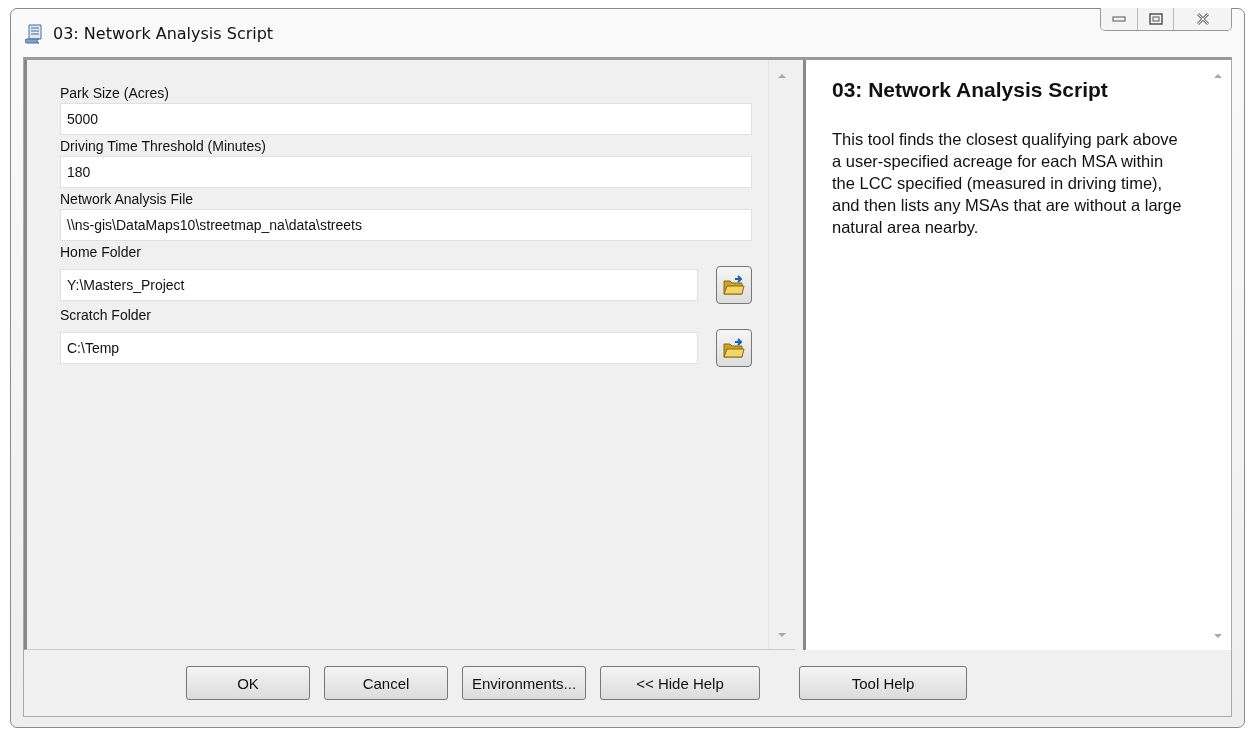 The height and width of the screenshot is (732, 1249). What do you see at coordinates (127, 199) in the screenshot?
I see `field-label: Network Analysis File` at bounding box center [127, 199].